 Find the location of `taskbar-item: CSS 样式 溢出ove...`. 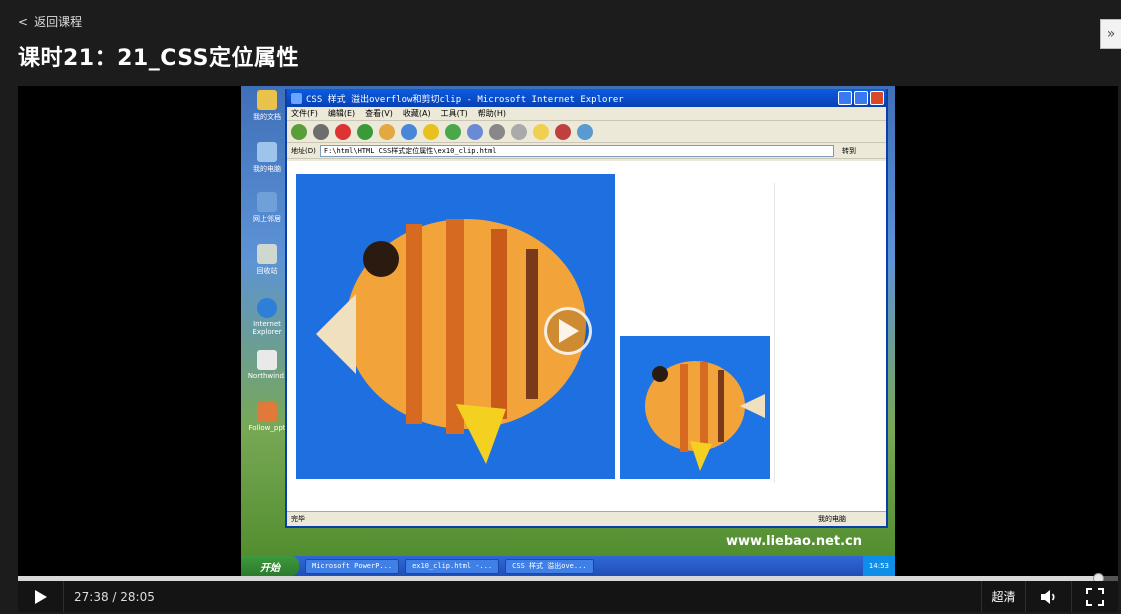

taskbar-item: CSS 样式 溢出ove... is located at coordinates (549, 566).